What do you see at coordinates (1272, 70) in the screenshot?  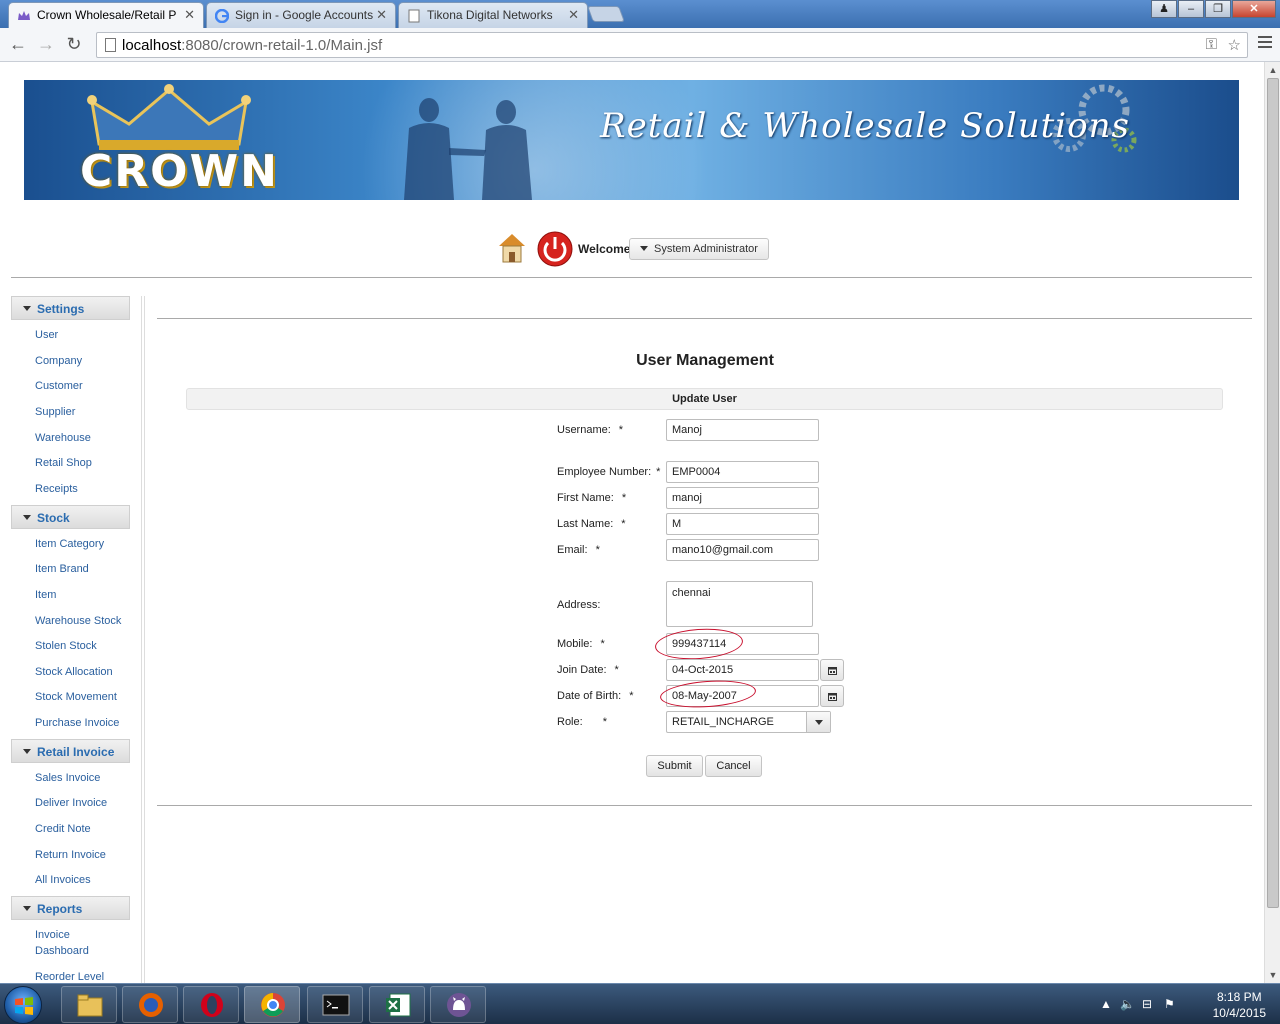 I see `scroll-up-icon: ▲` at bounding box center [1272, 70].